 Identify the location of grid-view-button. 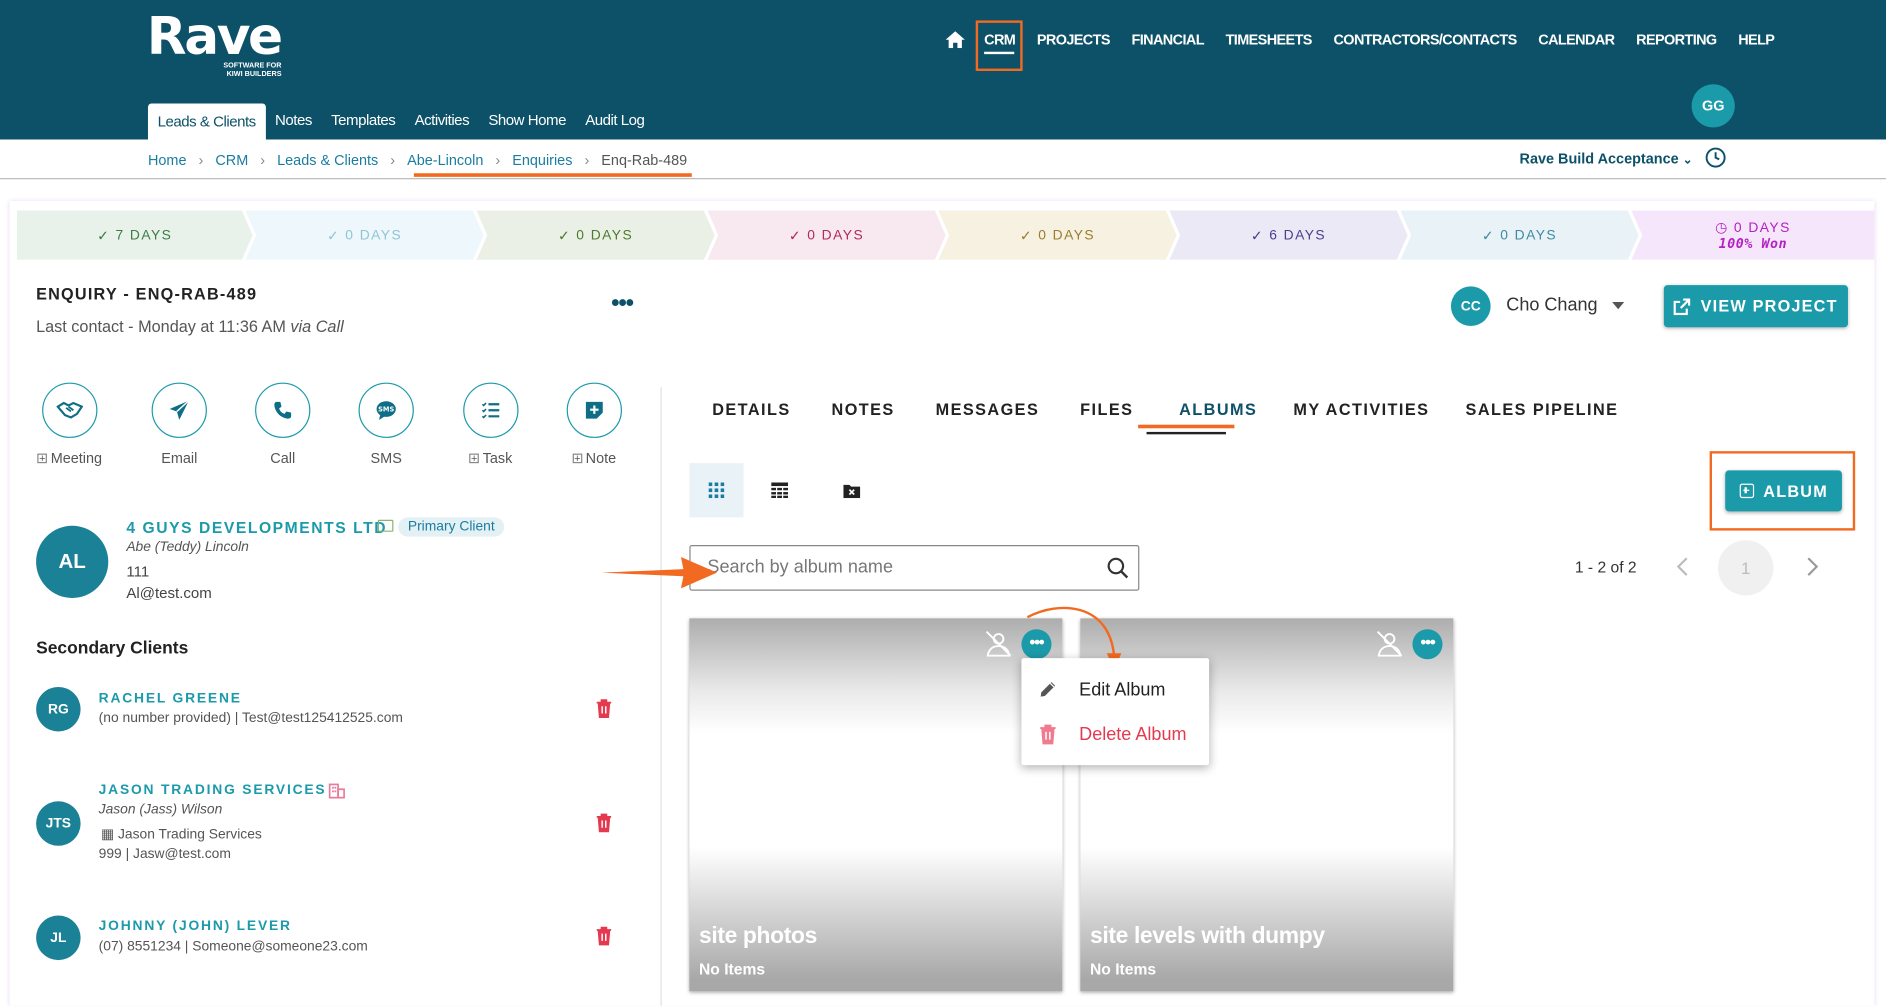
(716, 490).